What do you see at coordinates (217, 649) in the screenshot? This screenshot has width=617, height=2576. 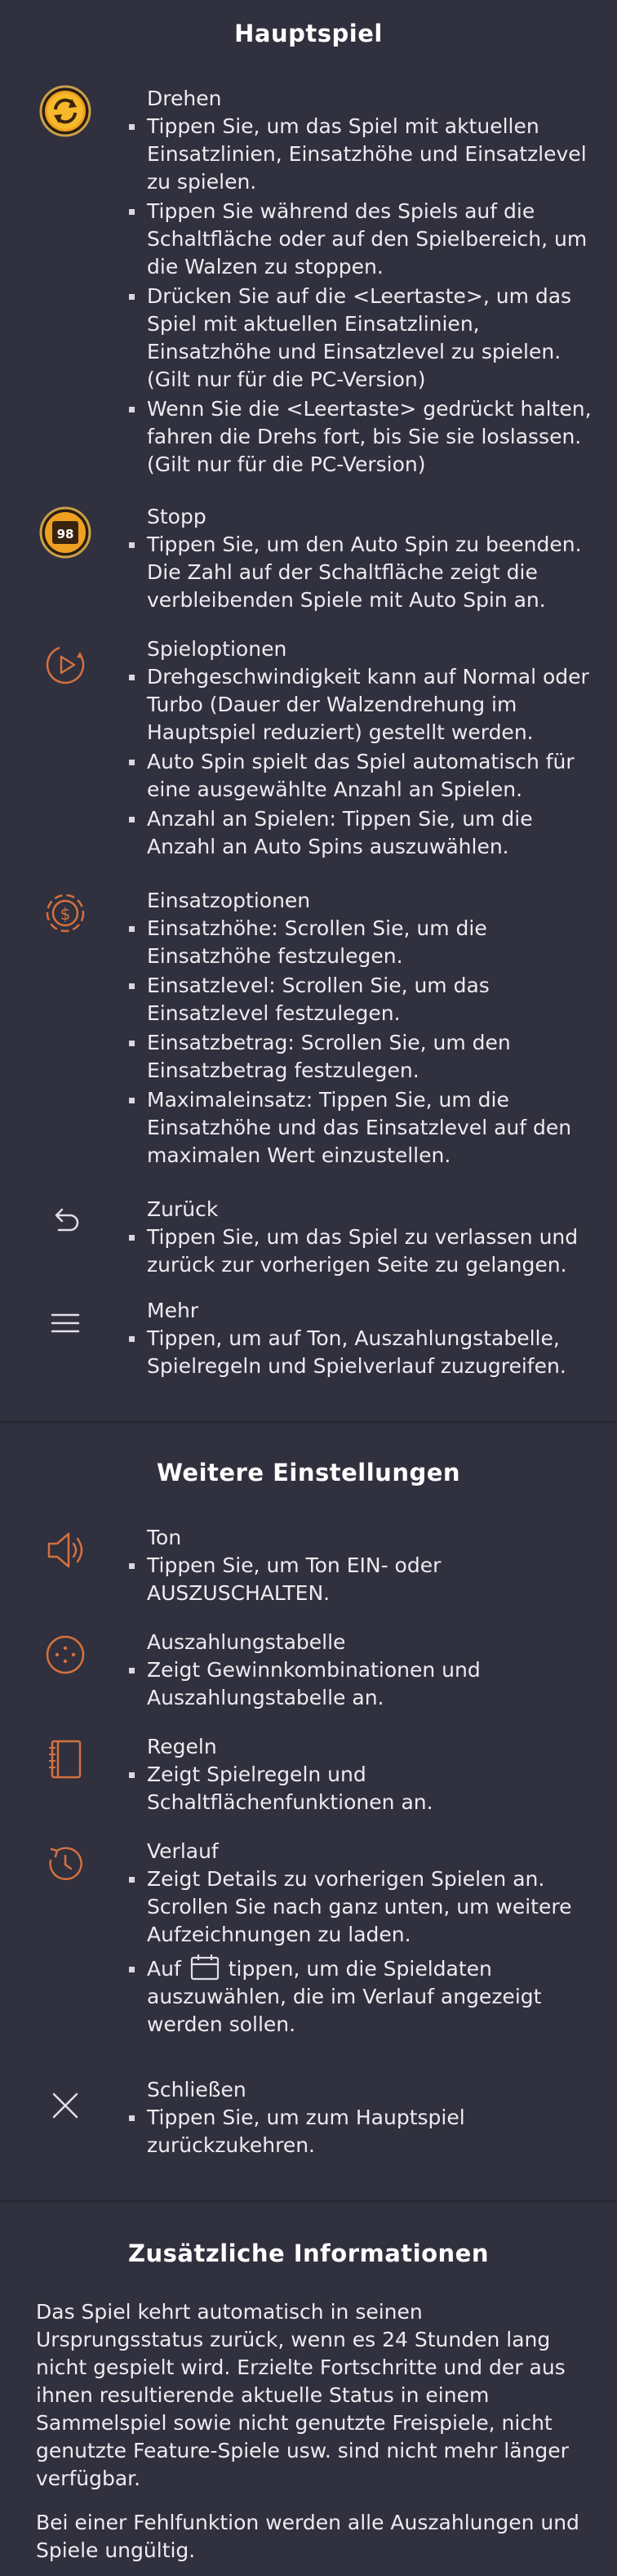 I see `help-item-title: Spieloptionen` at bounding box center [217, 649].